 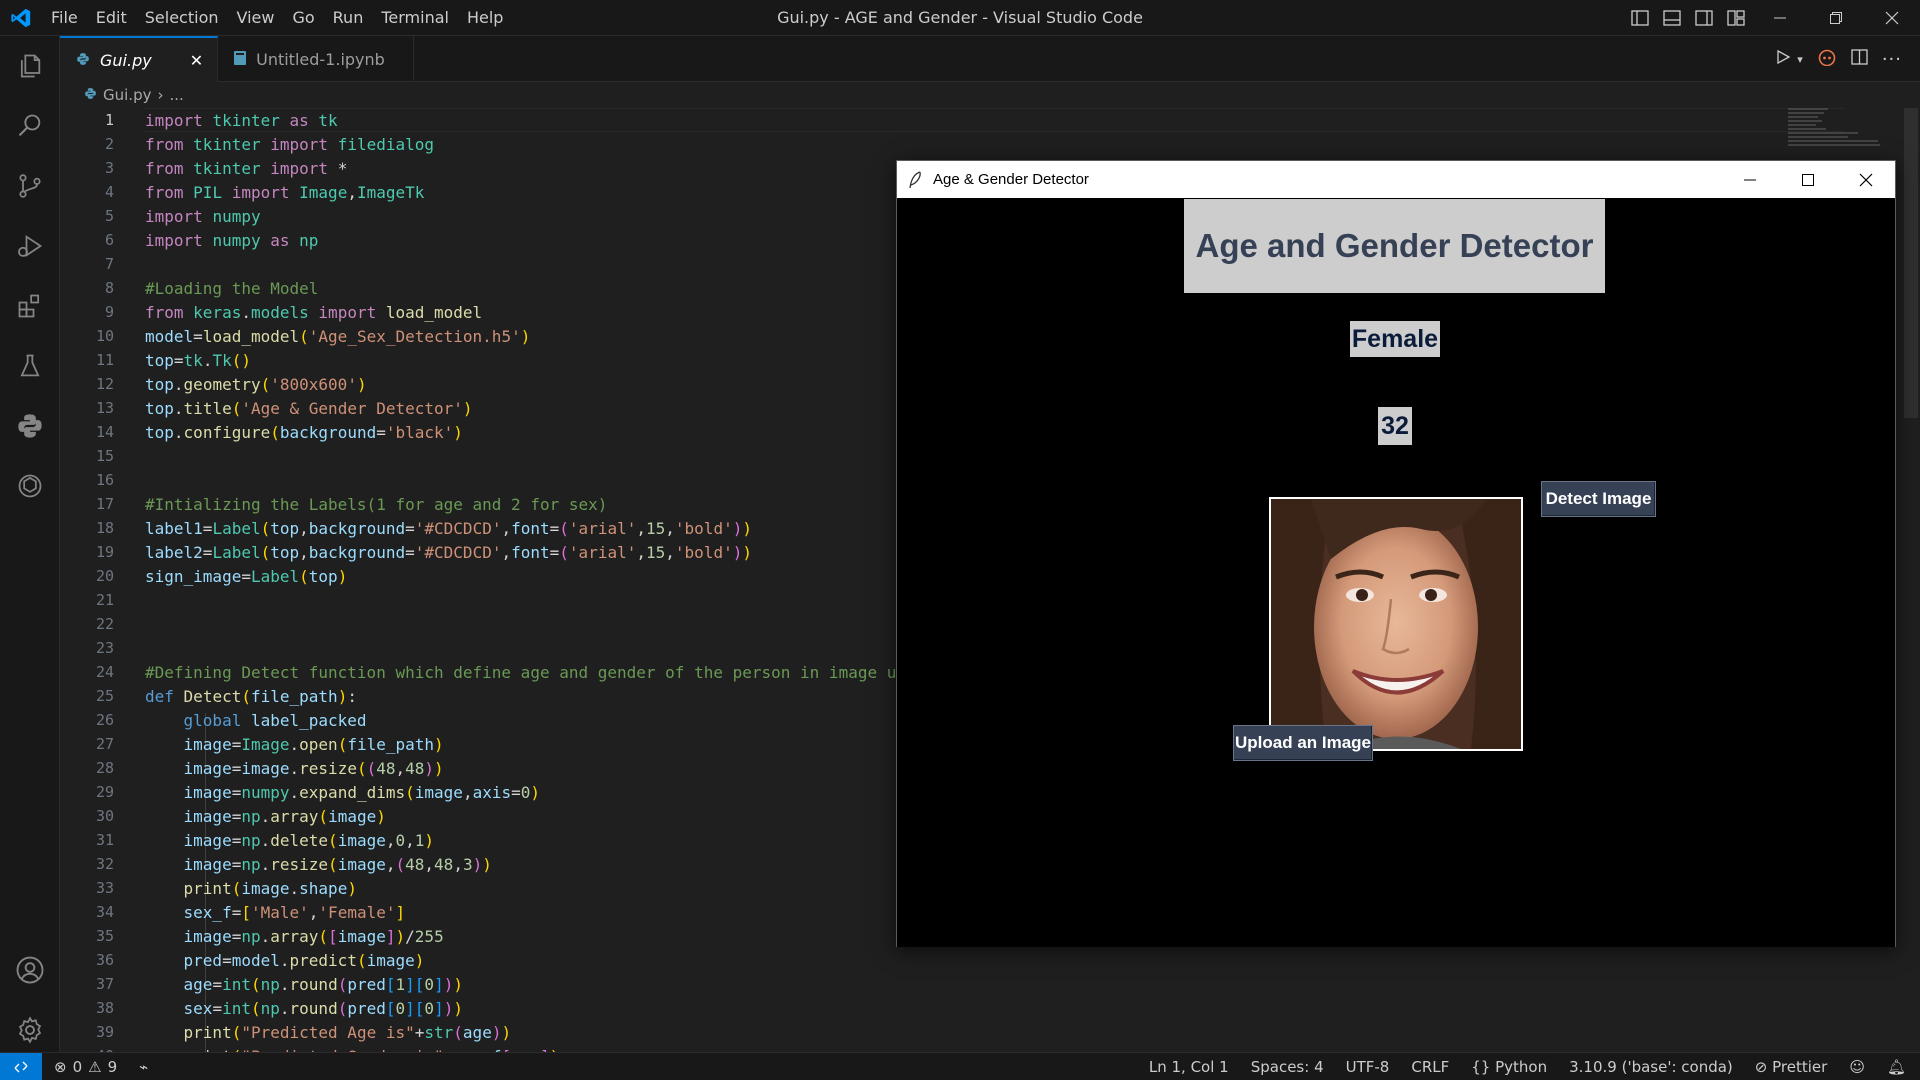 What do you see at coordinates (240, 59) in the screenshot?
I see `notebook-file-icon` at bounding box center [240, 59].